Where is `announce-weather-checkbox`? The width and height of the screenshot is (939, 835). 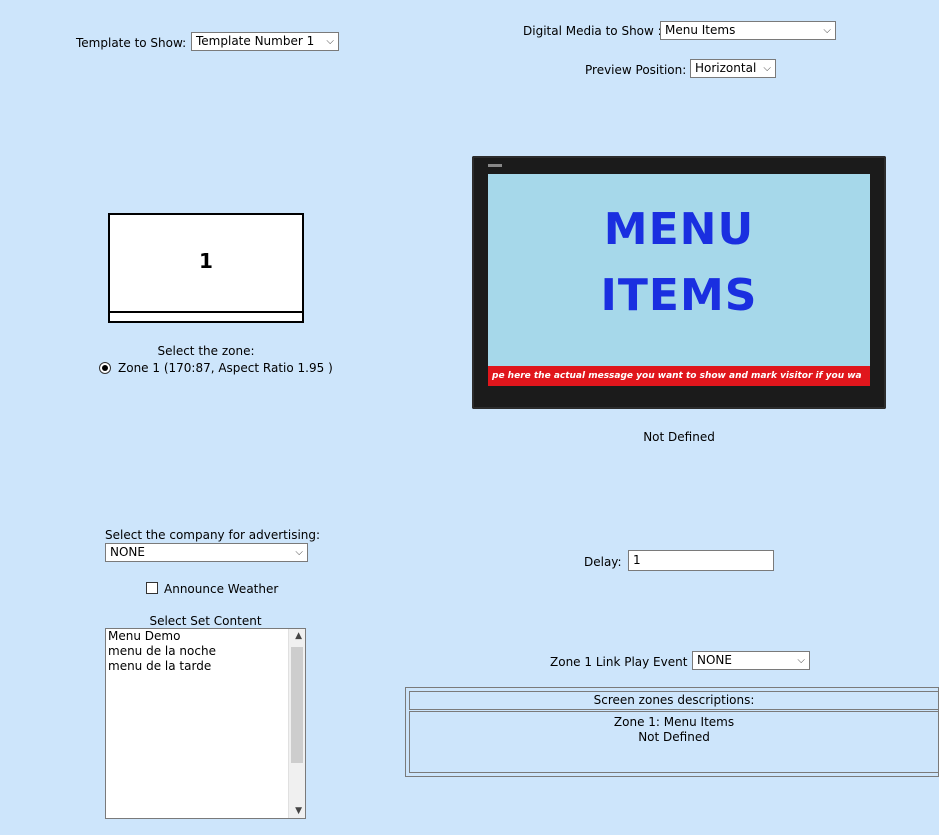
announce-weather-checkbox is located at coordinates (152, 588).